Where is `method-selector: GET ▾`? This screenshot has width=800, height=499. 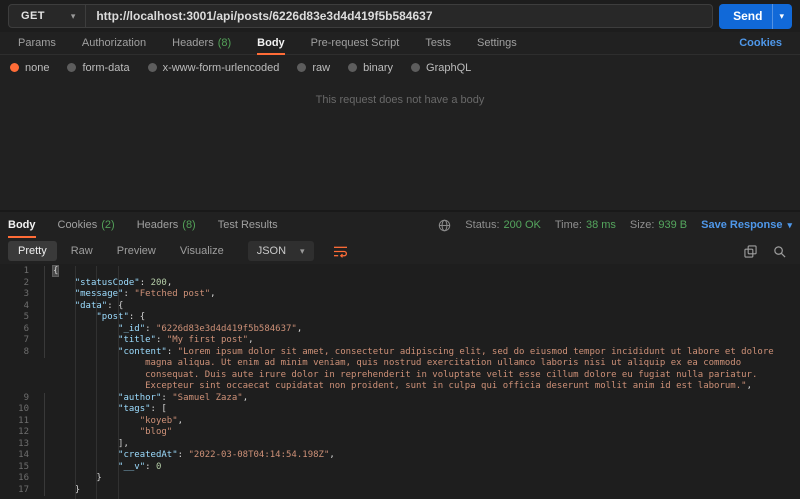
method-selector: GET ▾ is located at coordinates (48, 16).